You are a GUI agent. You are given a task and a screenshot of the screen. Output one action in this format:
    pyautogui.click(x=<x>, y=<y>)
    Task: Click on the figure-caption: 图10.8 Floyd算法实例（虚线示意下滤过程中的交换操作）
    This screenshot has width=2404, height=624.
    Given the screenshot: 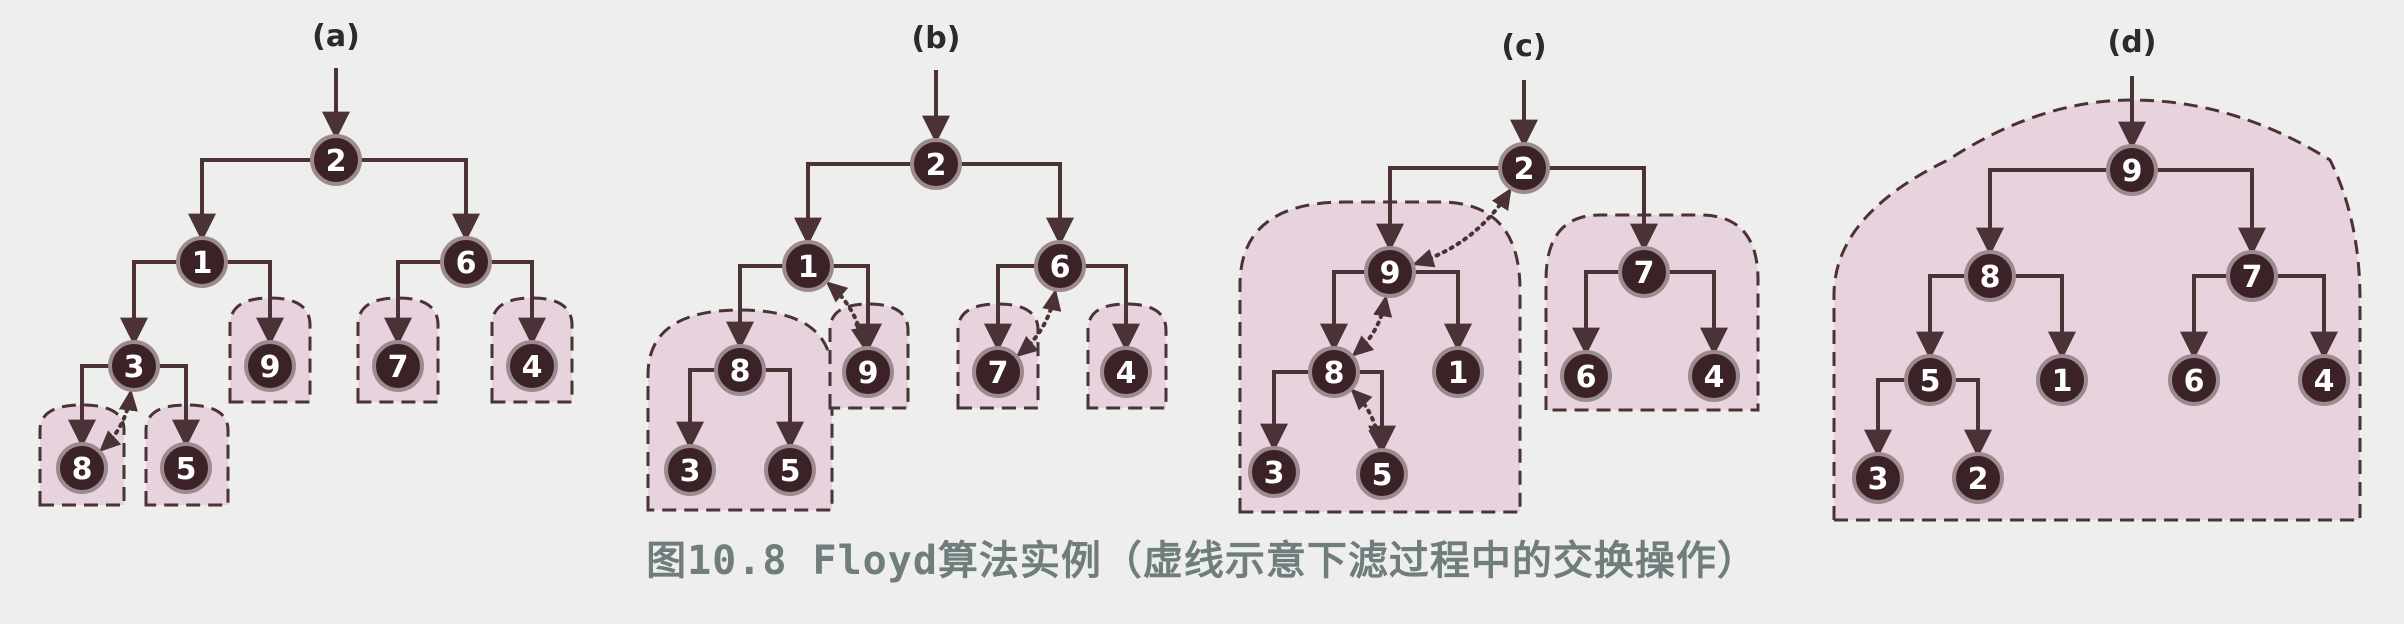 What is the action you would take?
    pyautogui.click(x=1202, y=561)
    